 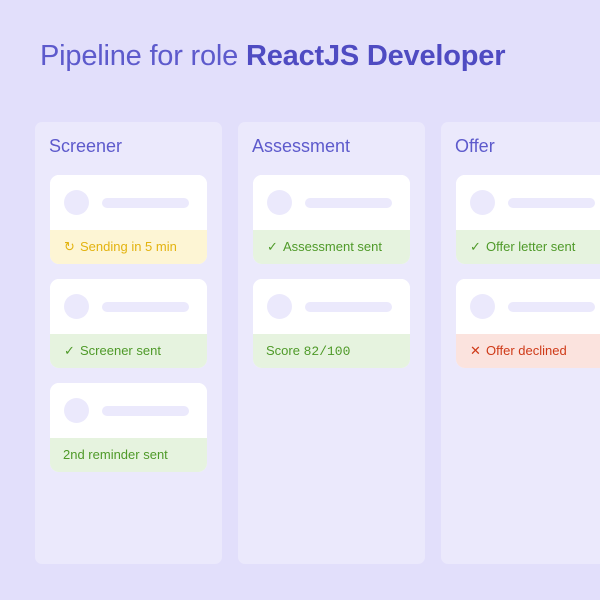 What do you see at coordinates (120, 350) in the screenshot?
I see `status-text: Screener sent` at bounding box center [120, 350].